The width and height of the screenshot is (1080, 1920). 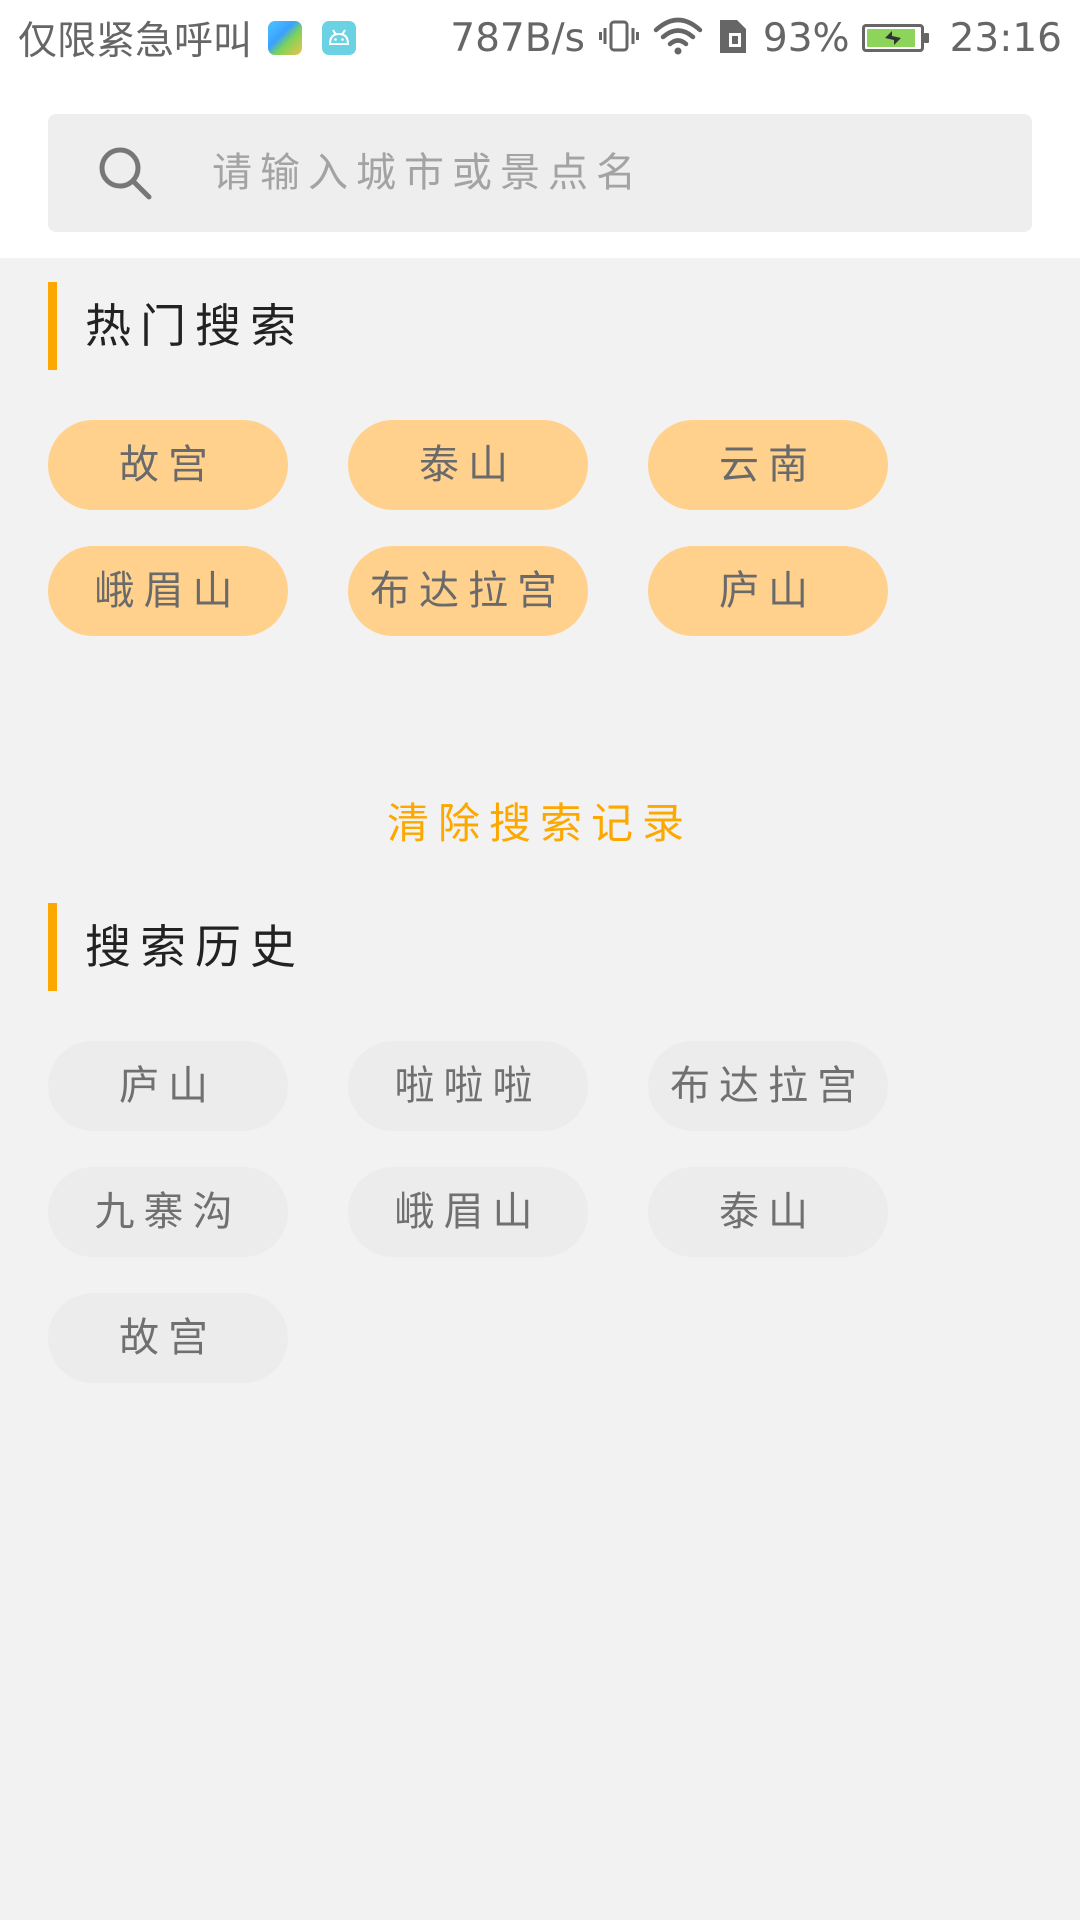 I want to click on search-icon, so click(x=125, y=173).